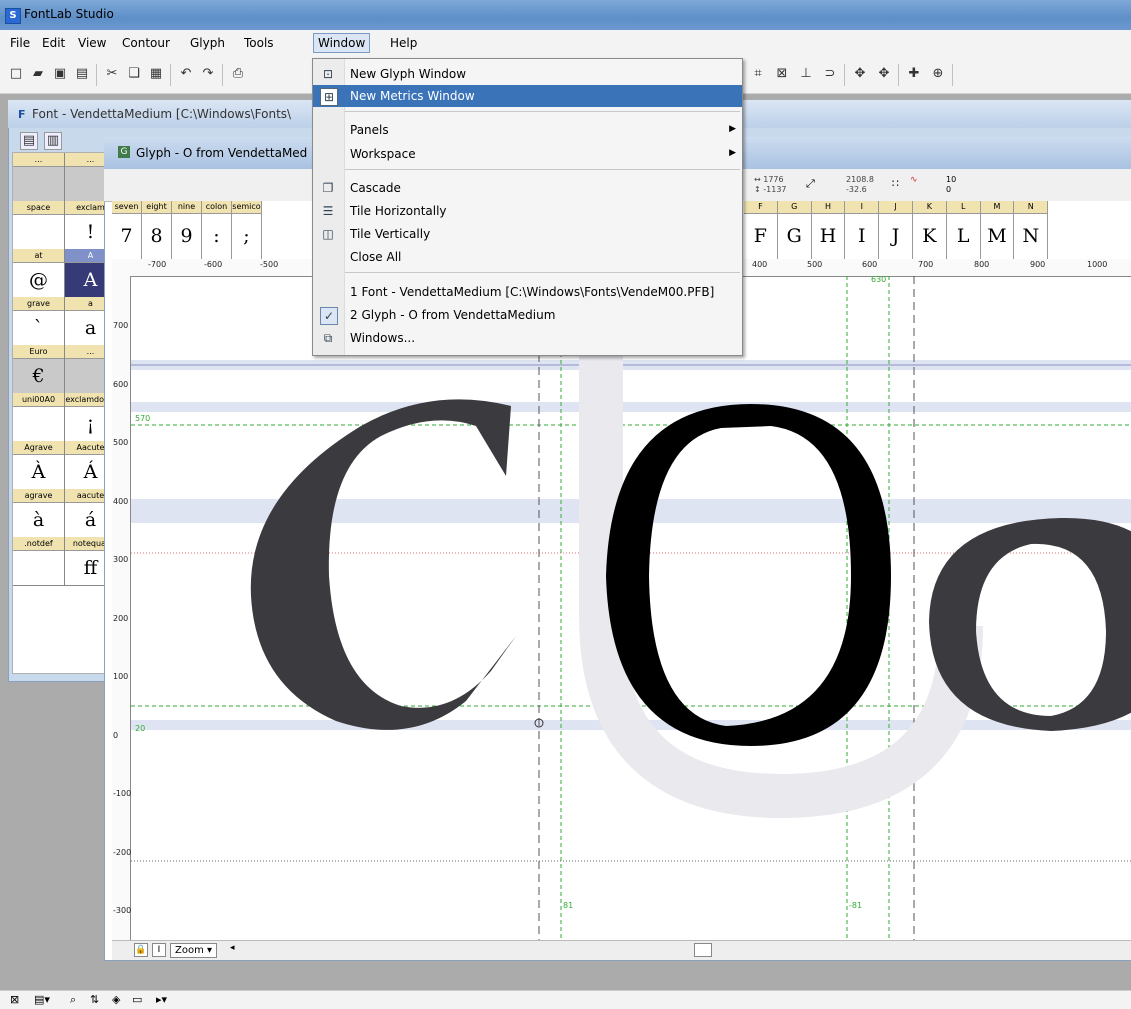 The height and width of the screenshot is (1009, 1131). What do you see at coordinates (39, 369) in the screenshot?
I see `font-grid-cell: Euro €` at bounding box center [39, 369].